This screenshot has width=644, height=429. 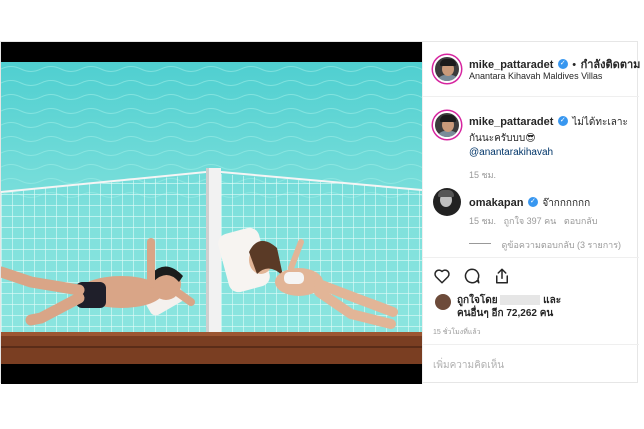 I want to click on comment-meta: 15 ชม. ถูกใจ 397 คน ตอบกลับ, so click(x=533, y=221).